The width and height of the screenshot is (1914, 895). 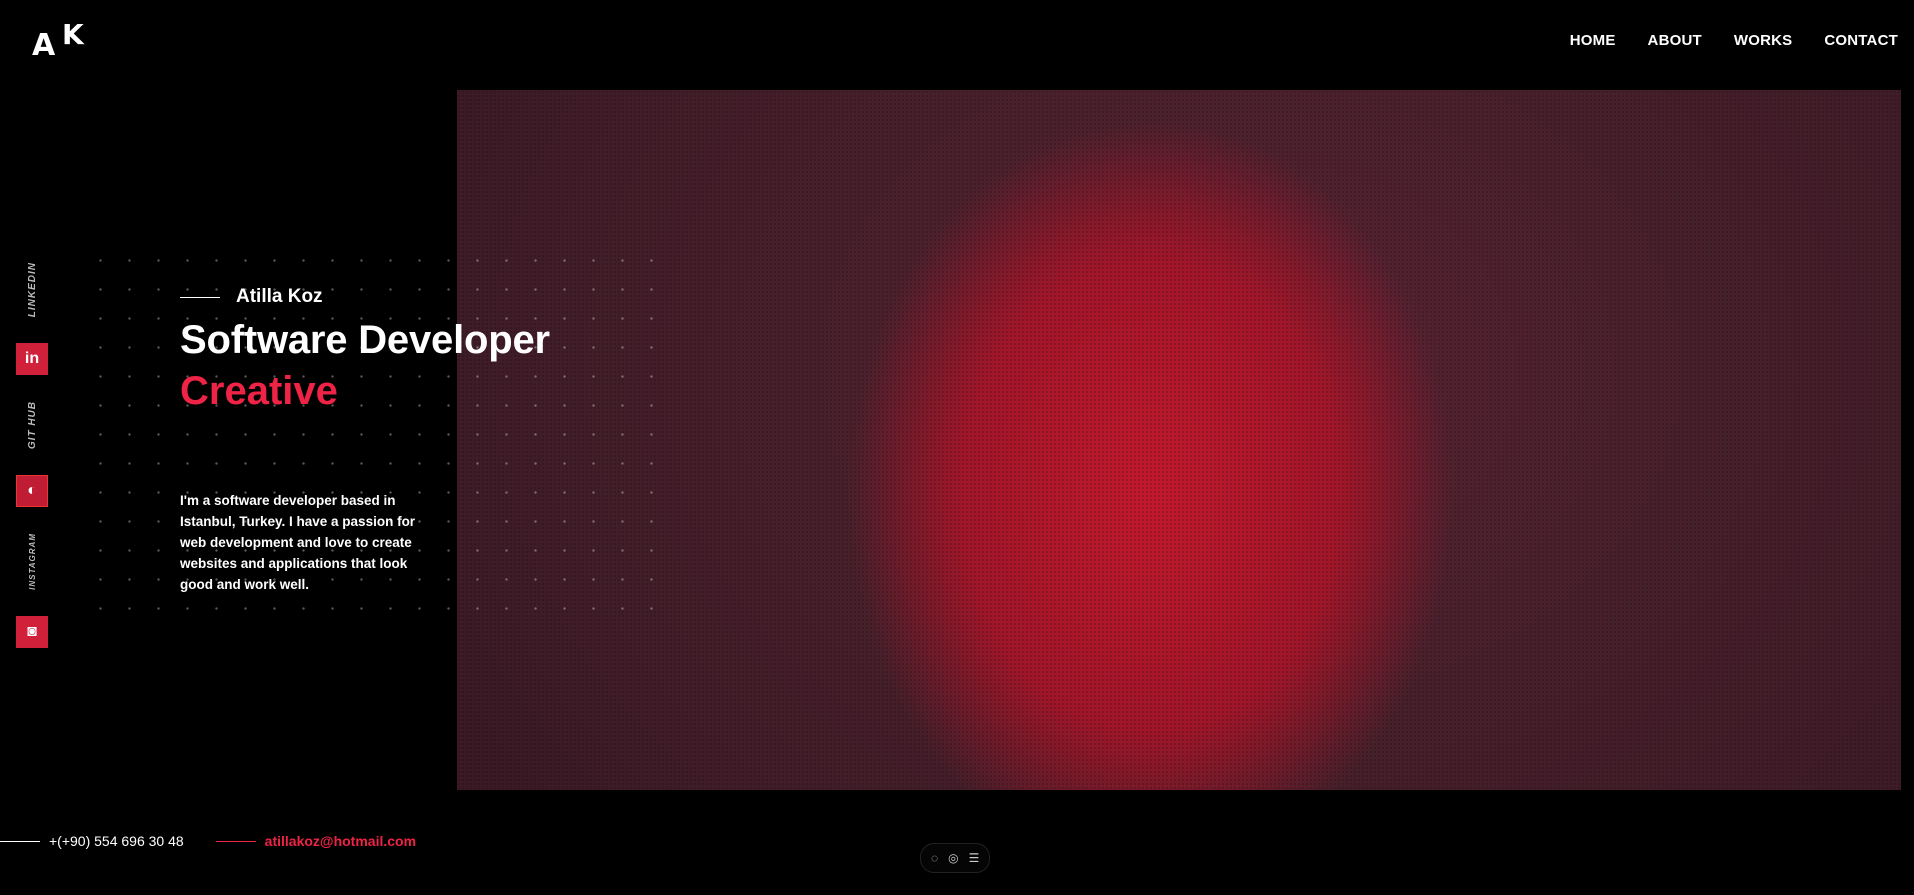 I want to click on developer-name: Atilla Koz, so click(x=279, y=296).